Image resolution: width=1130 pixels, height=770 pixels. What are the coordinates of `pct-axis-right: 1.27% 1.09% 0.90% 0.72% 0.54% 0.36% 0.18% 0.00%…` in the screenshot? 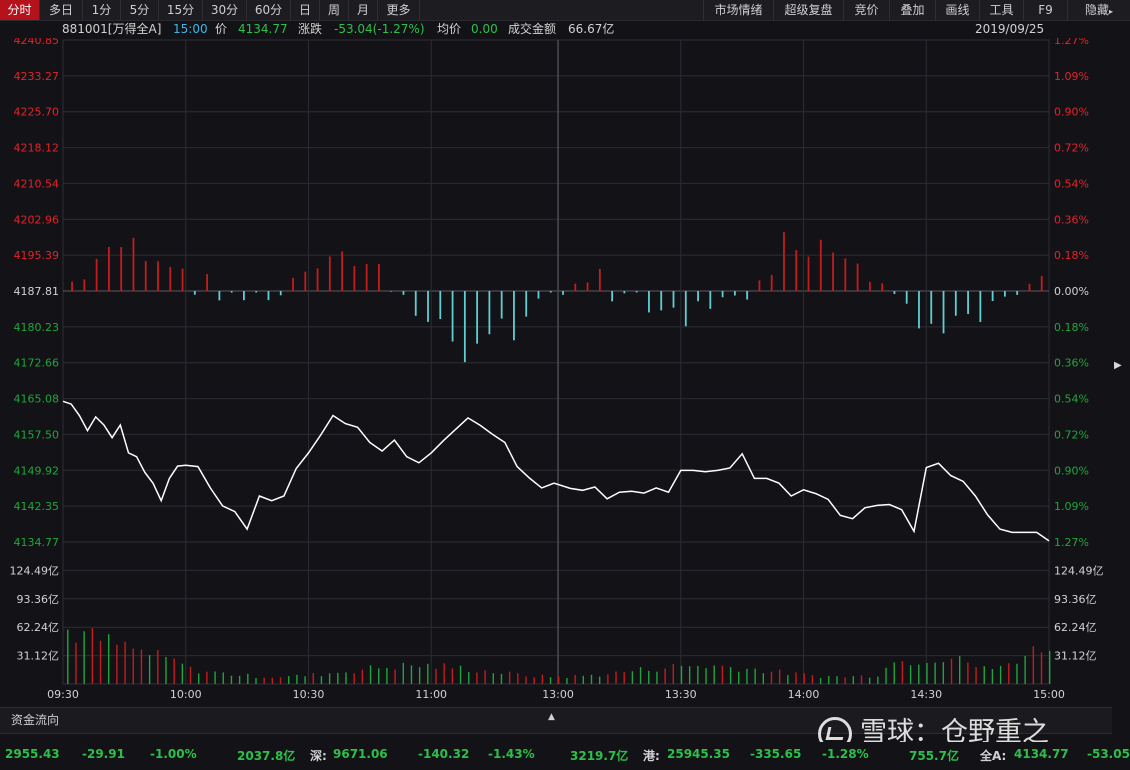 It's located at (1071, 293).